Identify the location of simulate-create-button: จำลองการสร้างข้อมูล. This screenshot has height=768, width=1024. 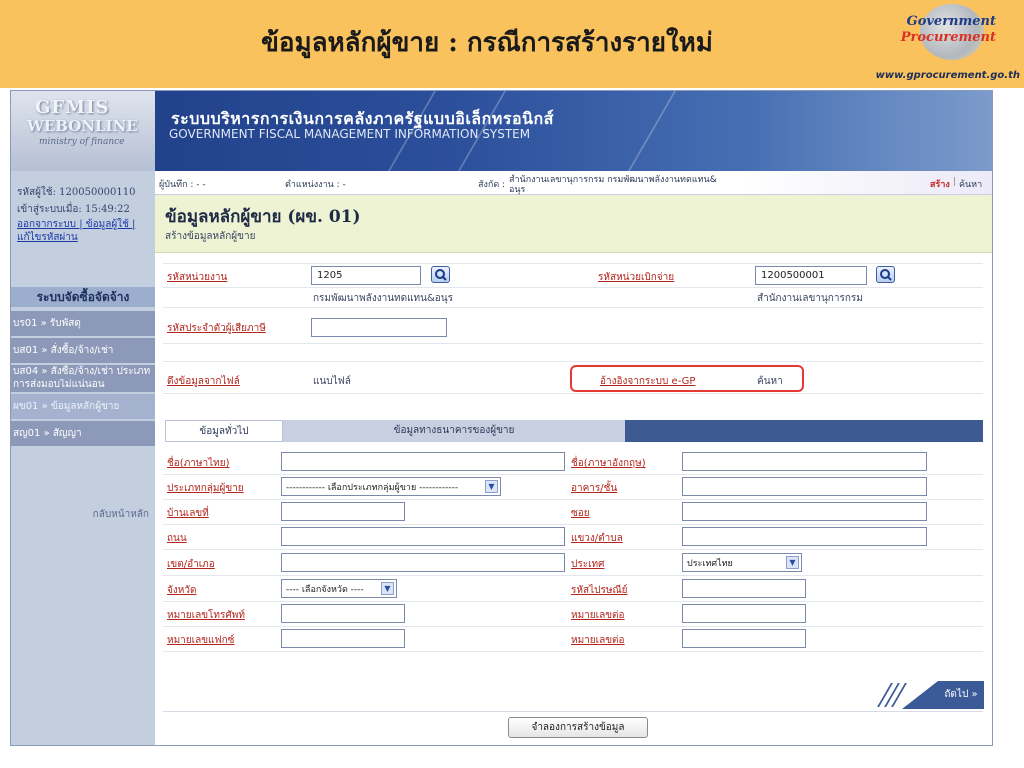
(578, 727).